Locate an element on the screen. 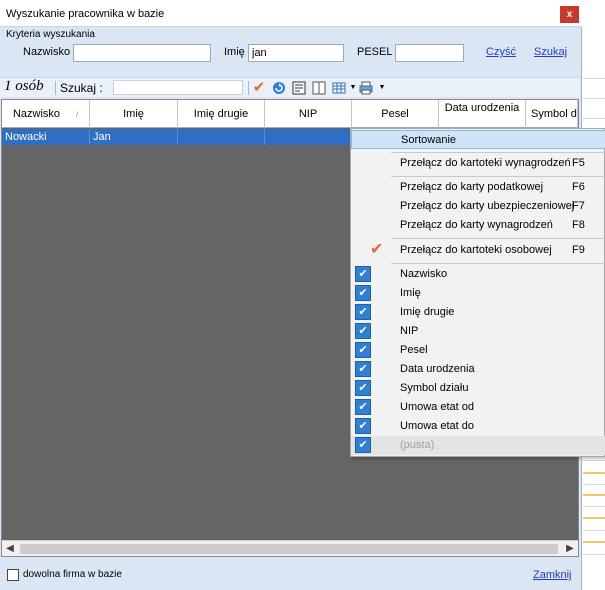 The image size is (605, 590). cell-imie-drugie is located at coordinates (221, 137).